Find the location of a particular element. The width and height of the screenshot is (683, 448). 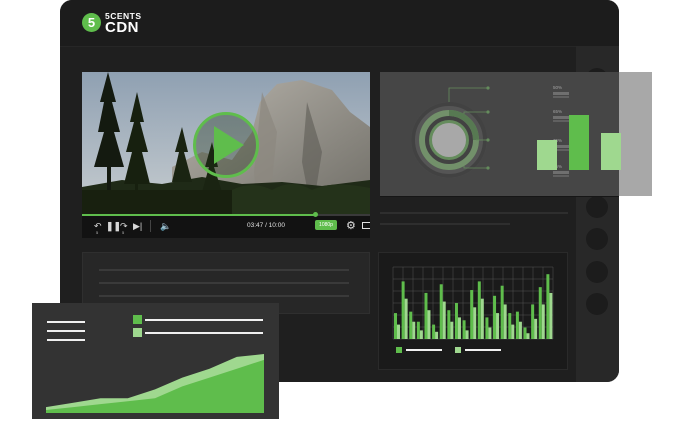

logo-badge: 5 is located at coordinates (91, 22).